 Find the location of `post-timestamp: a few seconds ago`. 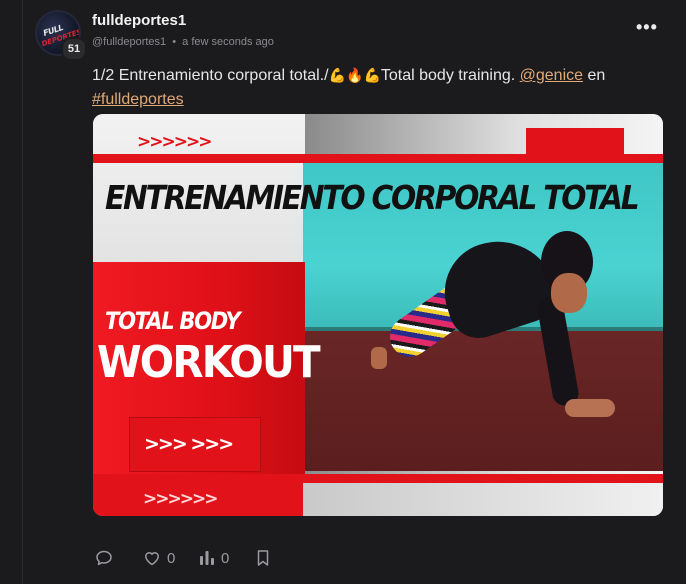

post-timestamp: a few seconds ago is located at coordinates (228, 42).